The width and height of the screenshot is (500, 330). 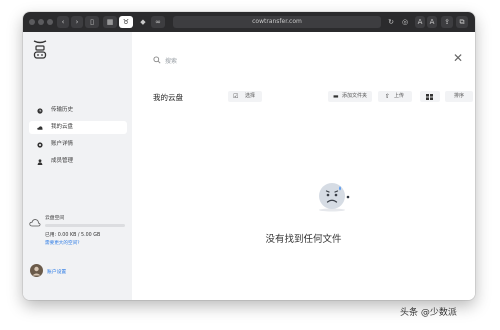 I want to click on shield-icon: ◆, so click(x=143, y=22).